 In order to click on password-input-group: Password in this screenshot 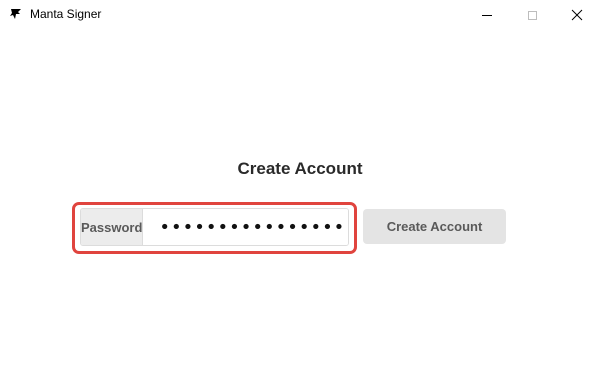, I will do `click(214, 227)`.